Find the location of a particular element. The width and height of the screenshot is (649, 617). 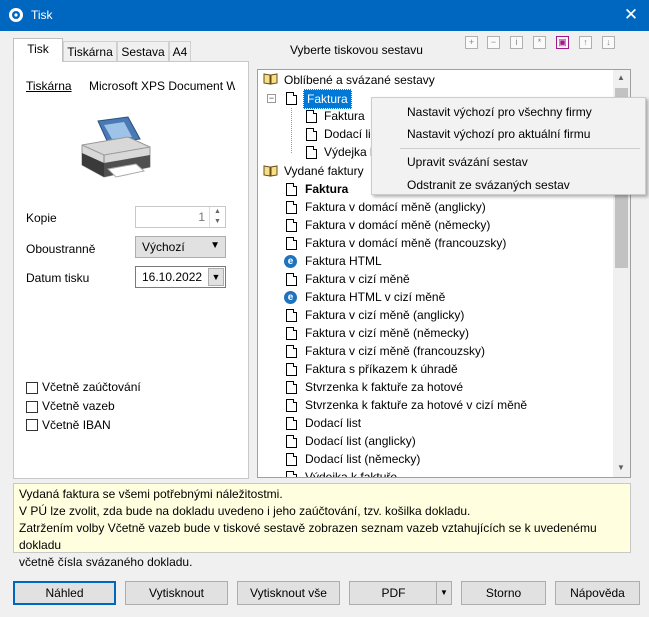

copies-stepper: 1 ▲ ▼ is located at coordinates (180, 217).